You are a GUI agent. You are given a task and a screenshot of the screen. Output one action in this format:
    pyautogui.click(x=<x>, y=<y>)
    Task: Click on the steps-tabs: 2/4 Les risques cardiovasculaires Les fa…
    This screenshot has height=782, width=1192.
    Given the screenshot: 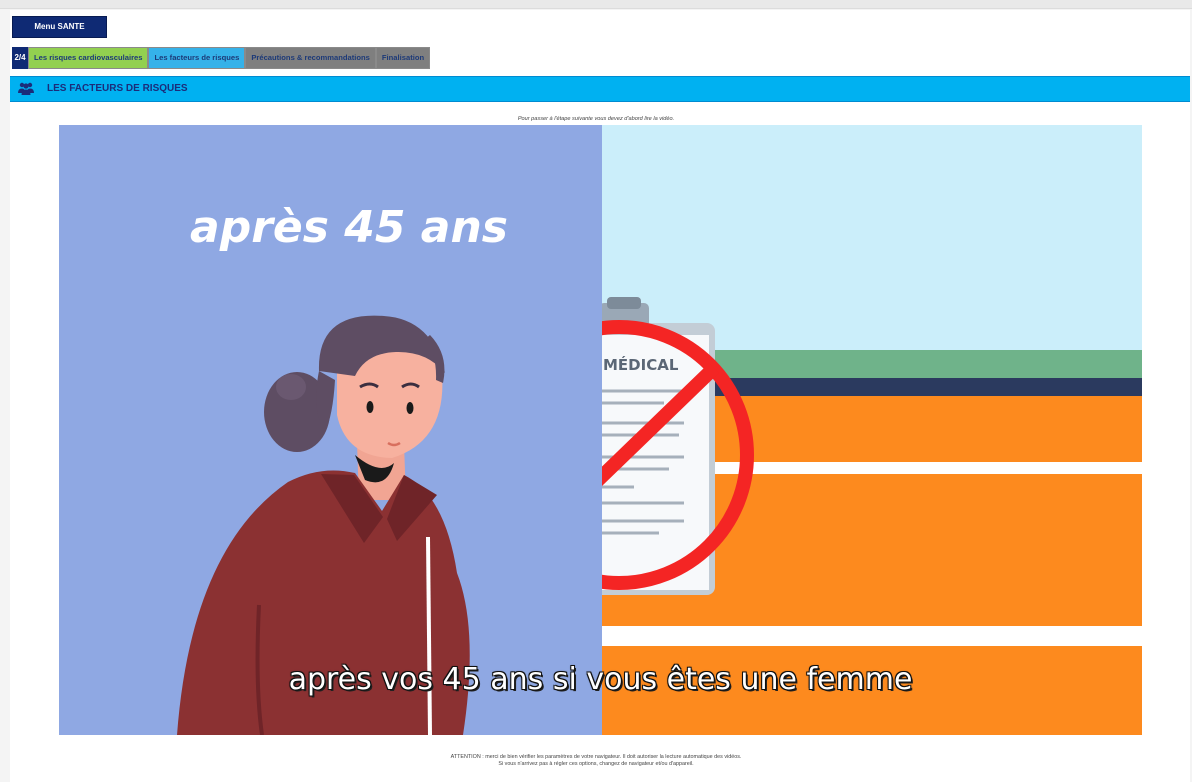 What is the action you would take?
    pyautogui.click(x=221, y=58)
    